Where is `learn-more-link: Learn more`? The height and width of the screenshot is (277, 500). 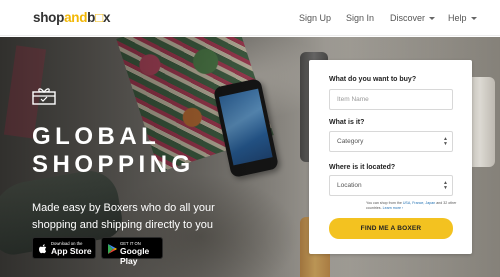
learn-more-link: Learn more is located at coordinates (392, 208).